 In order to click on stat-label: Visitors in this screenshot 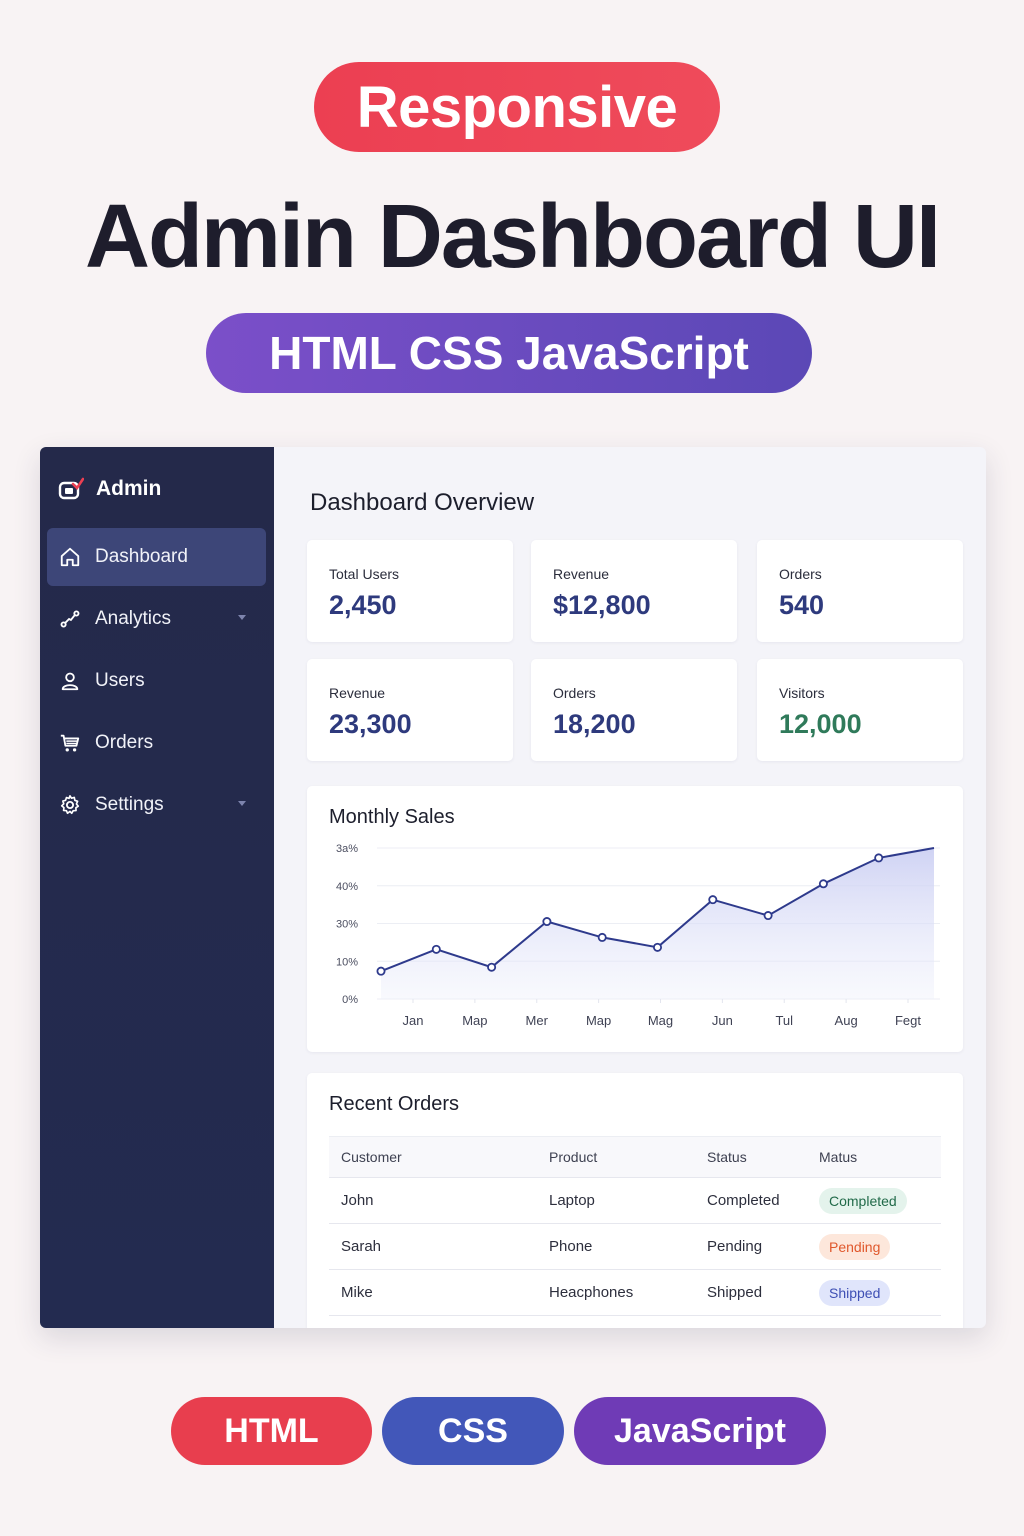, I will do `click(802, 693)`.